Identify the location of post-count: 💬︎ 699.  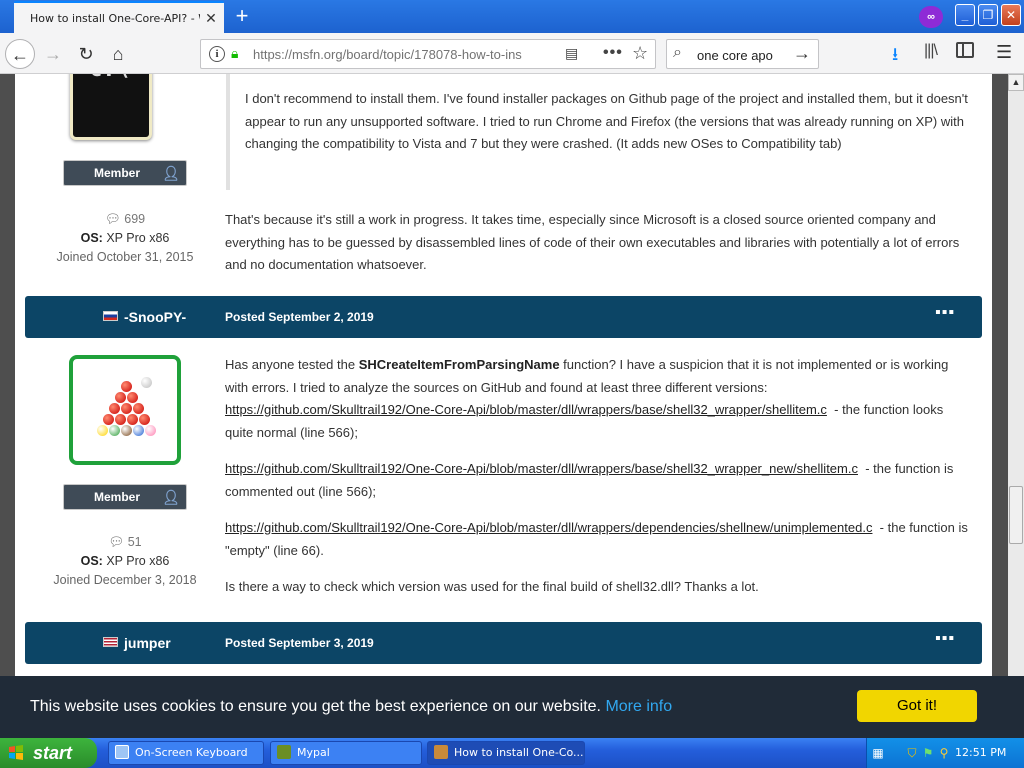
(125, 219).